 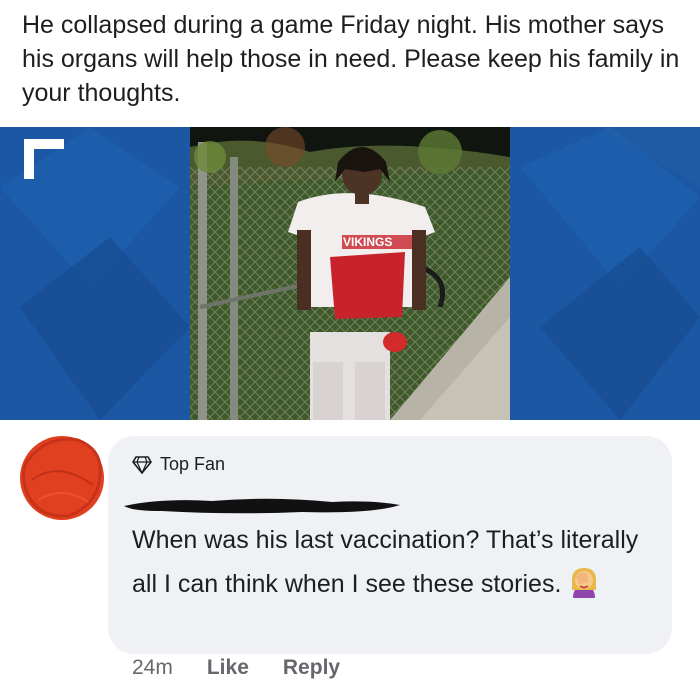 What do you see at coordinates (228, 668) in the screenshot?
I see `like-button: Like` at bounding box center [228, 668].